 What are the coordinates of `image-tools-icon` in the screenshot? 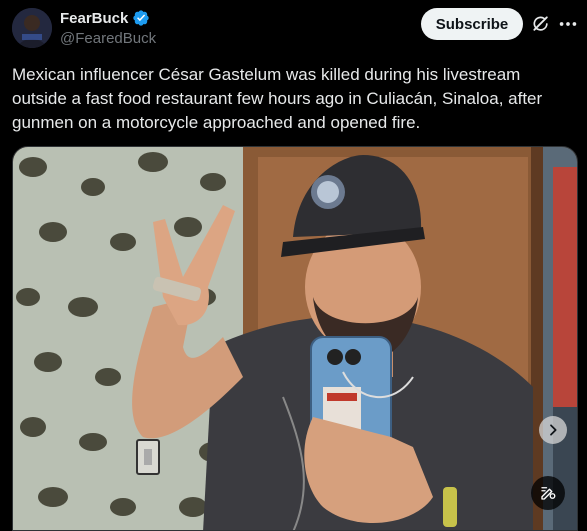 It's located at (548, 493).